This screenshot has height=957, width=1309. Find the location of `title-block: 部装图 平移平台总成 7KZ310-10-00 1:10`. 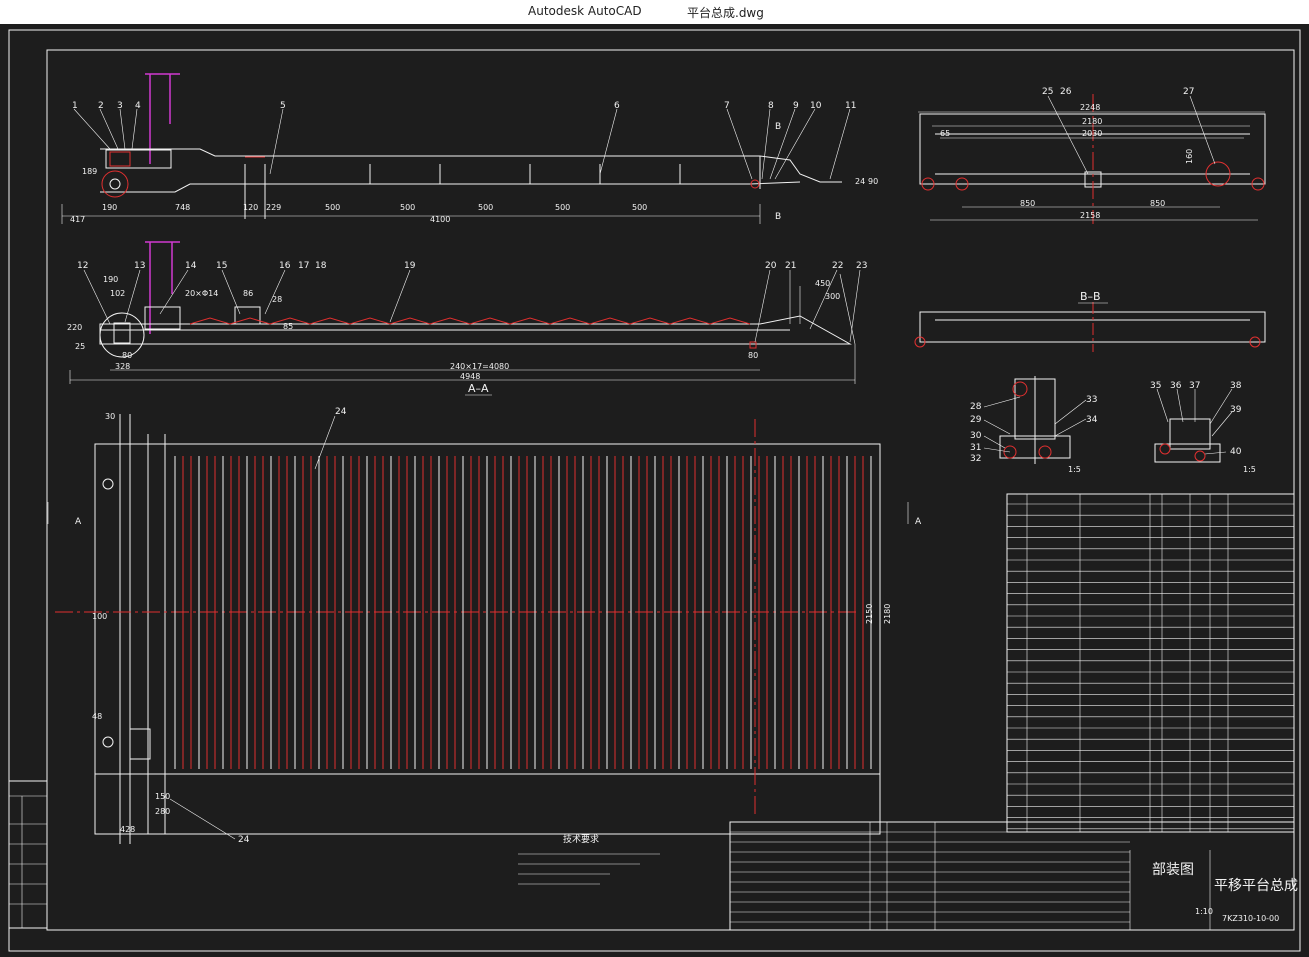

title-block: 部装图 平移平台总成 7KZ310-10-00 1:10 is located at coordinates (1013, 876).